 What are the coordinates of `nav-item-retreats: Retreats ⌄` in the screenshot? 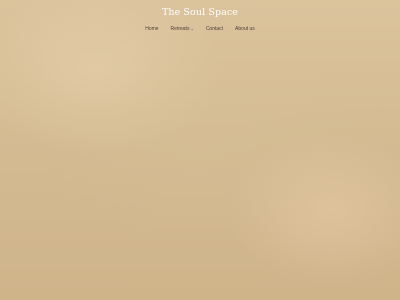 It's located at (182, 29).